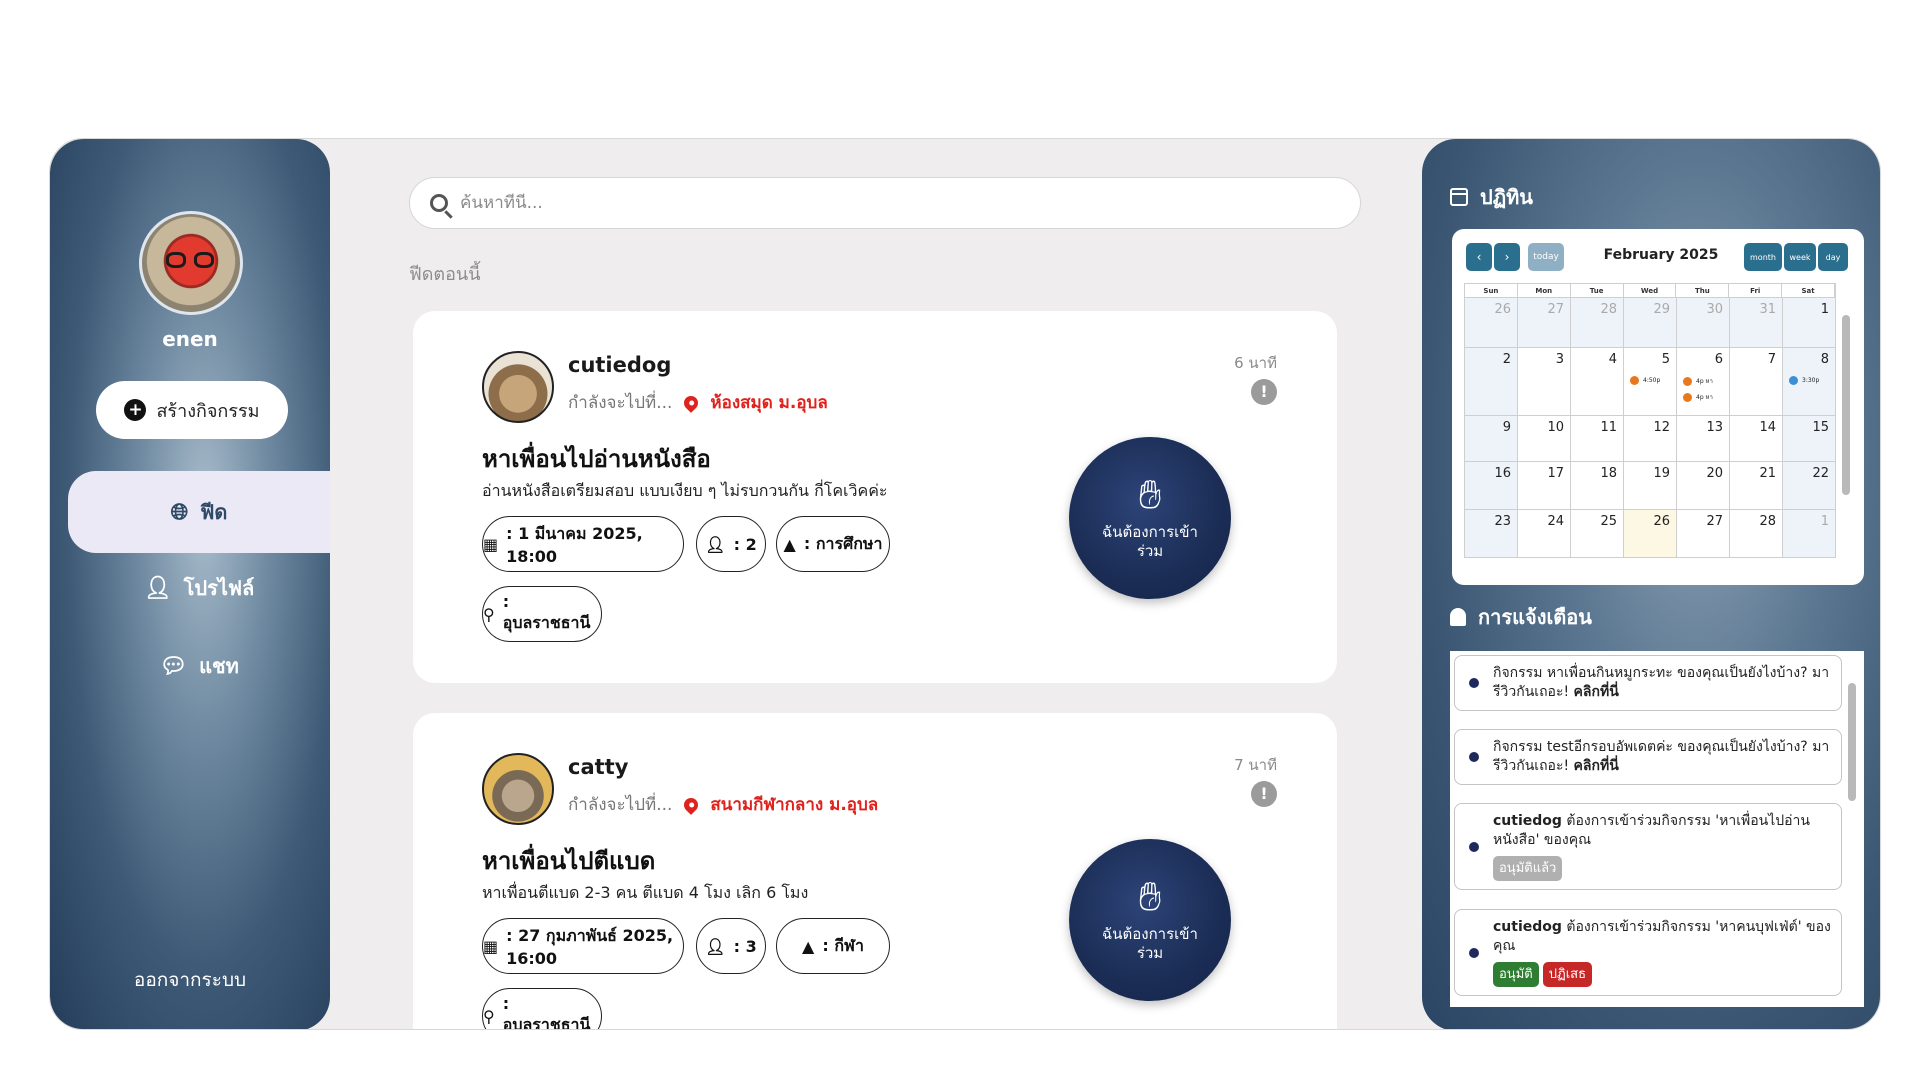  What do you see at coordinates (794, 804) in the screenshot?
I see `post-place: สนามกีฬากลาง ม.อุบล` at bounding box center [794, 804].